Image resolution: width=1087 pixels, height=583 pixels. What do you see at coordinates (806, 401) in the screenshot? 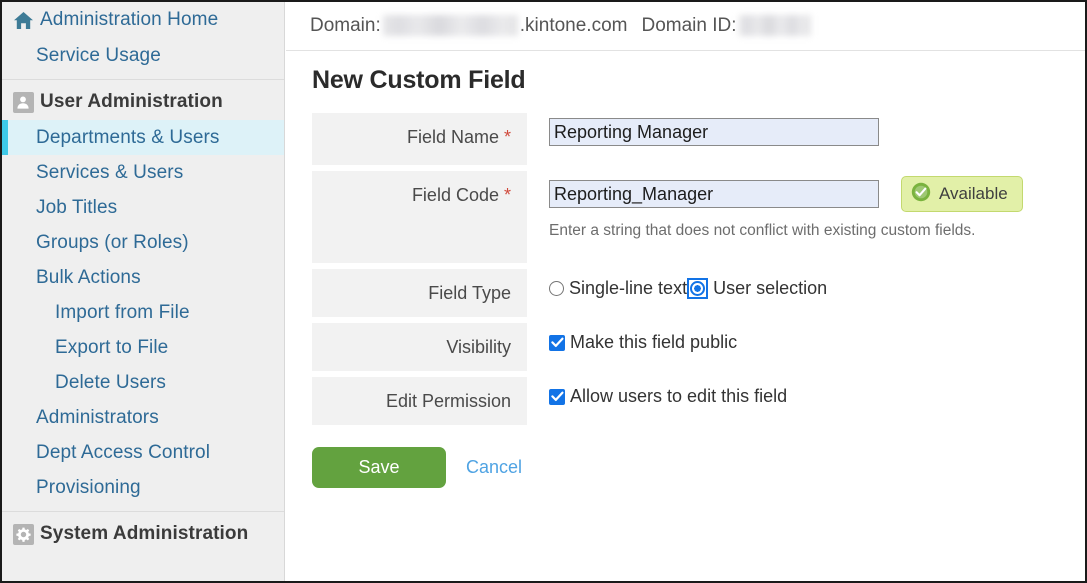
I see `edit-permission-control: Allow users to edit this field` at bounding box center [806, 401].